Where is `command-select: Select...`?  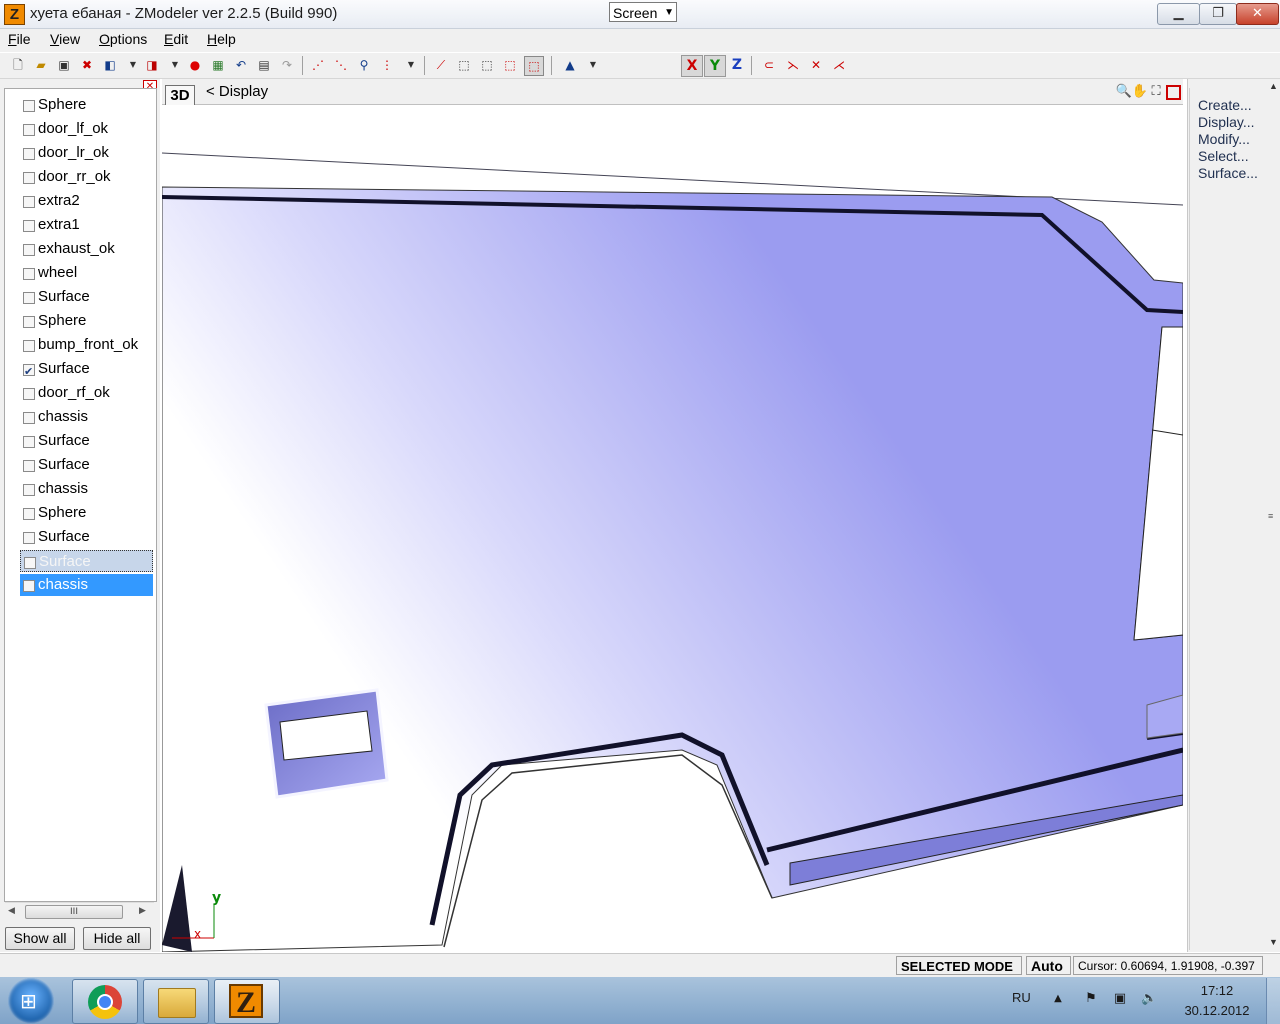 command-select: Select... is located at coordinates (1231, 156).